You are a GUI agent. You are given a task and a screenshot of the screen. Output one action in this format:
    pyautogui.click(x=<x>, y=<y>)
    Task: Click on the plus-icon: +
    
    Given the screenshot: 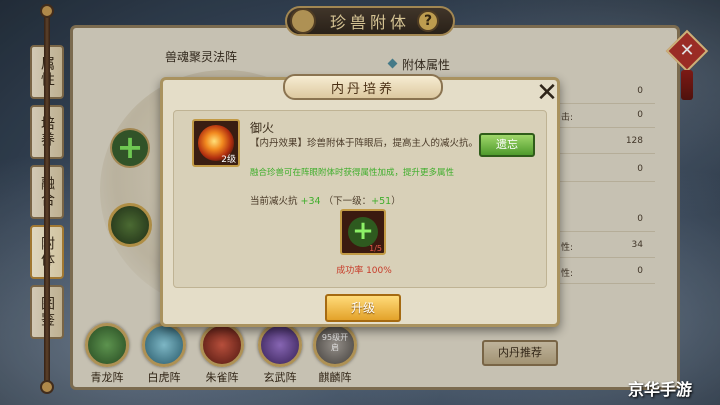 What is the action you would take?
    pyautogui.click(x=363, y=232)
    